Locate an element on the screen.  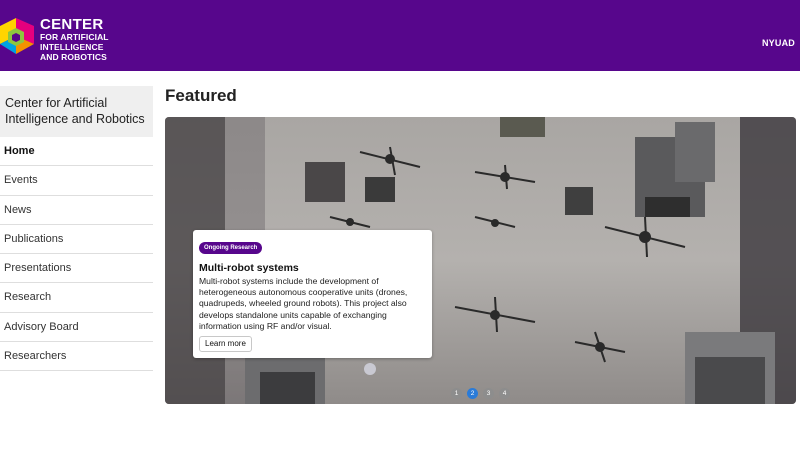
sidebar-item-news: News is located at coordinates (76, 210).